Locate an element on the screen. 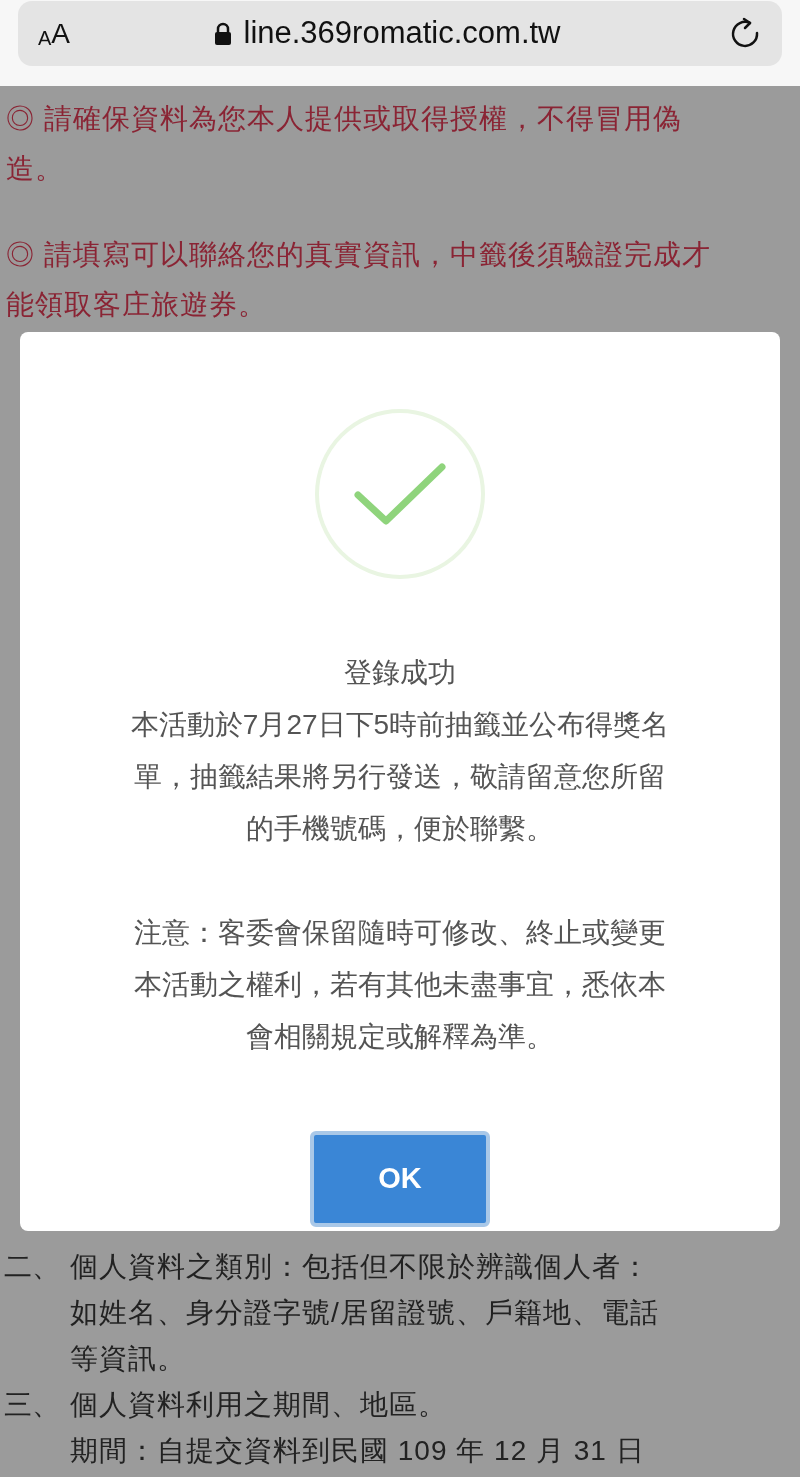 This screenshot has height=1477, width=800. address-bar: AA line.369romatic.com.tw is located at coordinates (400, 33).